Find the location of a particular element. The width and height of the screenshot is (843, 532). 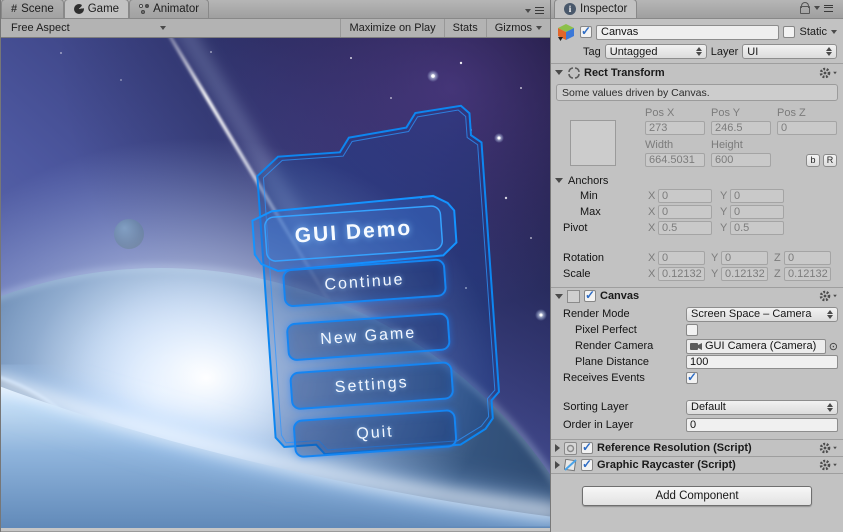

tab-animator-label: Animator is located at coordinates (176, 9).